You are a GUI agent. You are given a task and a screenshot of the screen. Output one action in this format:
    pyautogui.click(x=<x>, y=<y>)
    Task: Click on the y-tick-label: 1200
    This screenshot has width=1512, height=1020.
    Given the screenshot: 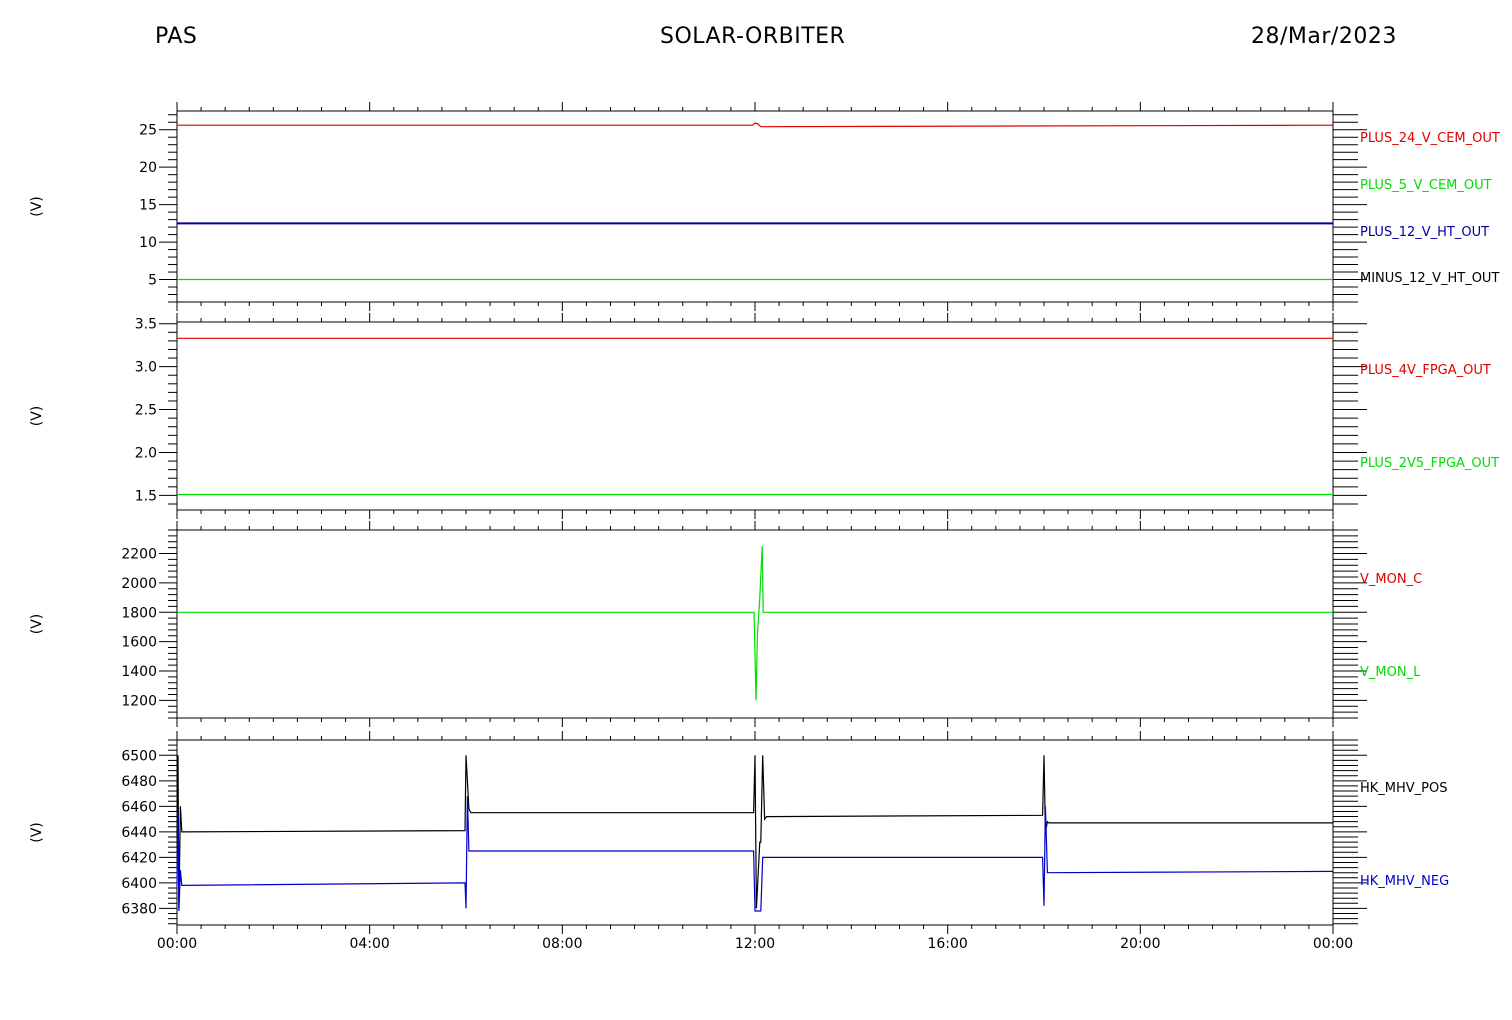 What is the action you would take?
    pyautogui.click(x=139, y=701)
    